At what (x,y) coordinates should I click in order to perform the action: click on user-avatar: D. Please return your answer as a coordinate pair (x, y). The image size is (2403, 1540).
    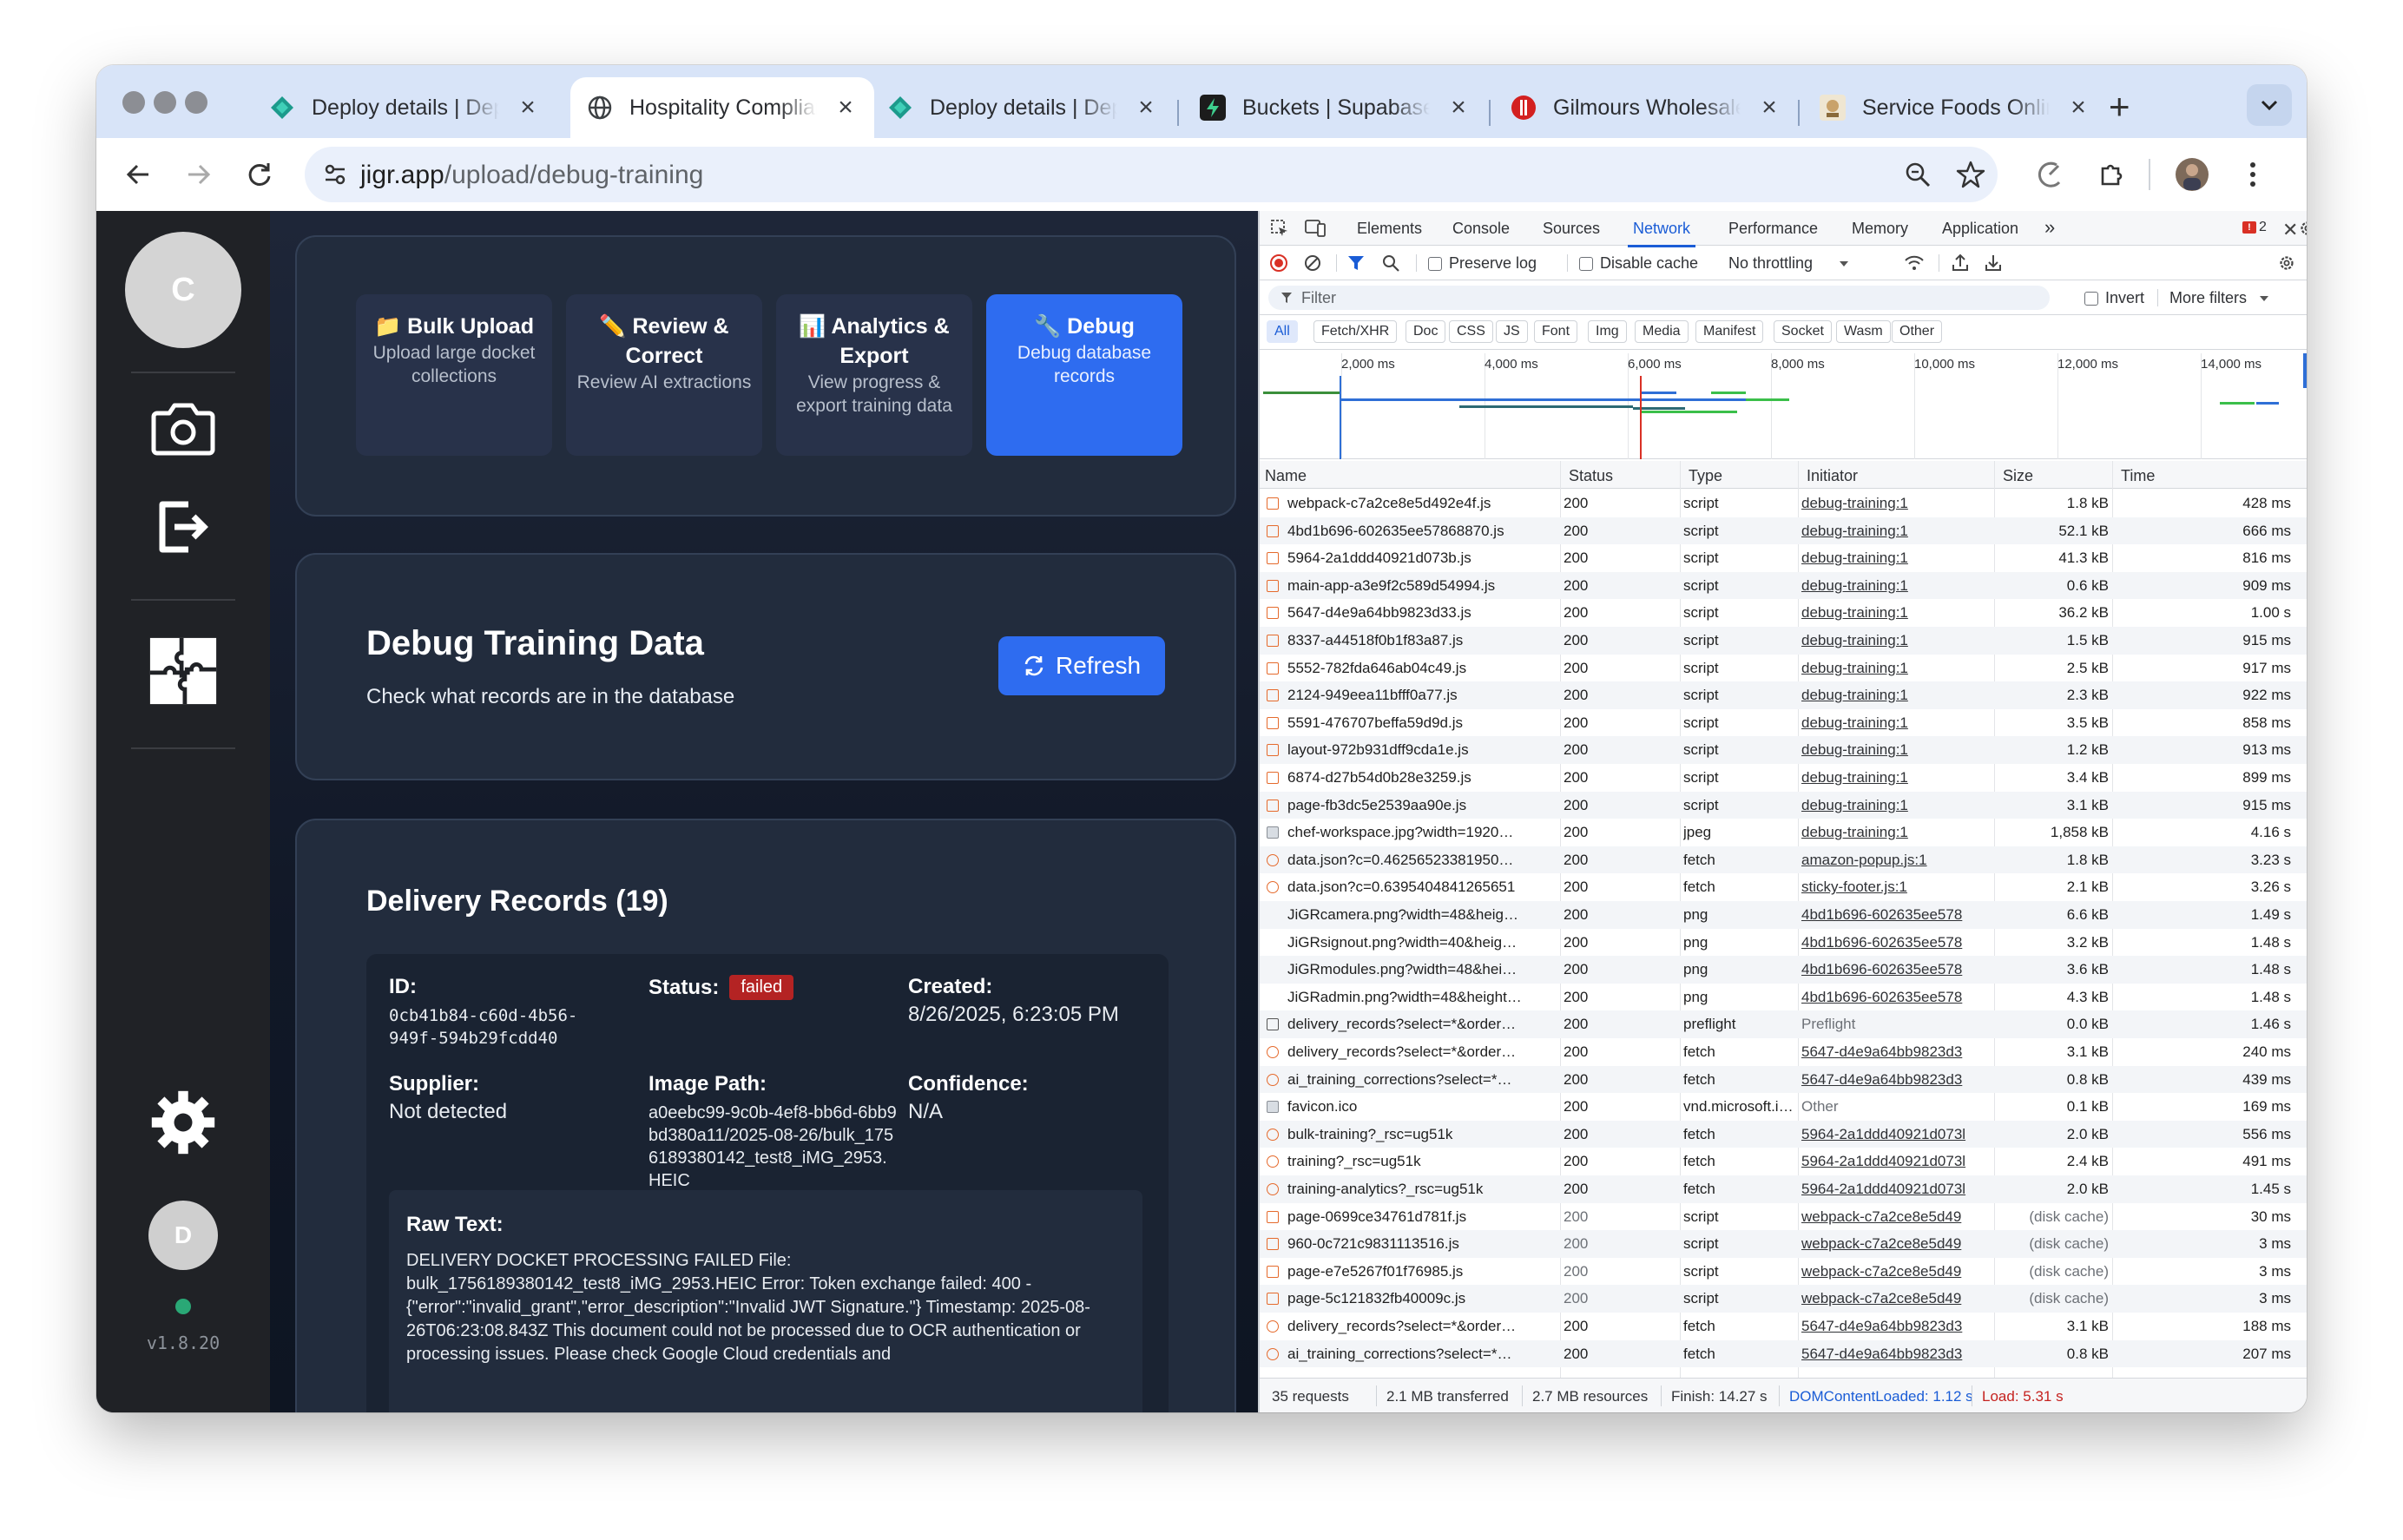
    Looking at the image, I should click on (183, 1236).